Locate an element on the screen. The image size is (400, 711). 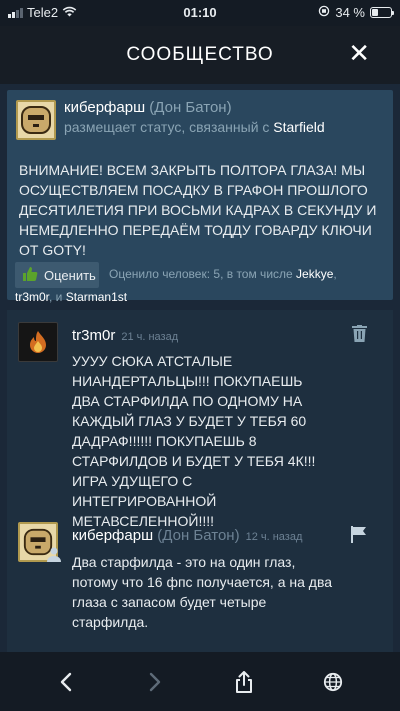
globe-icon is located at coordinates (333, 682).